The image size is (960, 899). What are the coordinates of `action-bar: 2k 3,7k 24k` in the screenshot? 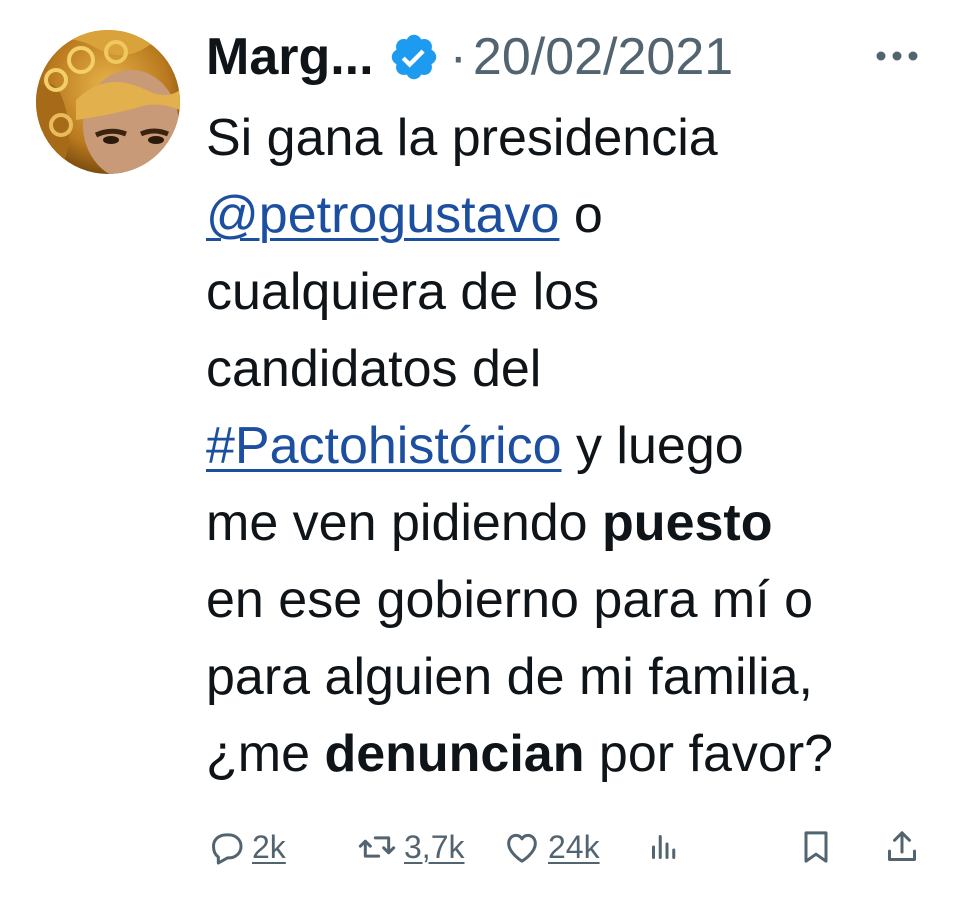 It's located at (564, 847).